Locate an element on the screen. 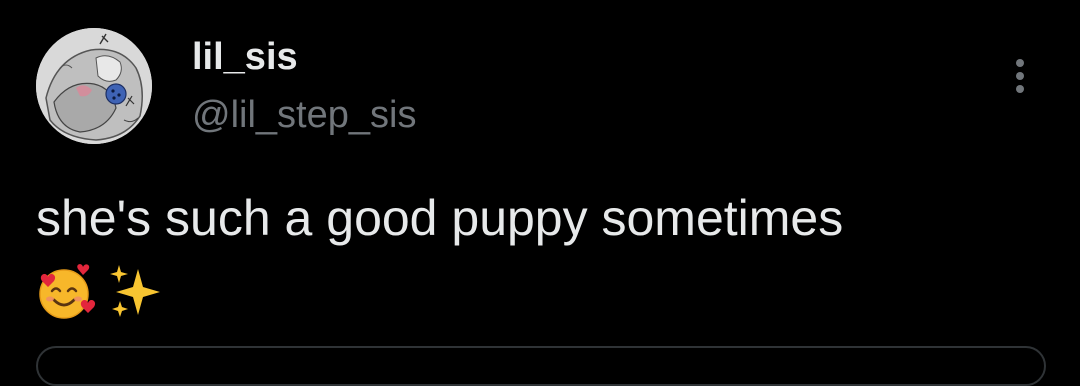 This screenshot has width=1080, height=386. sparkles-emoji-icon is located at coordinates (135, 291).